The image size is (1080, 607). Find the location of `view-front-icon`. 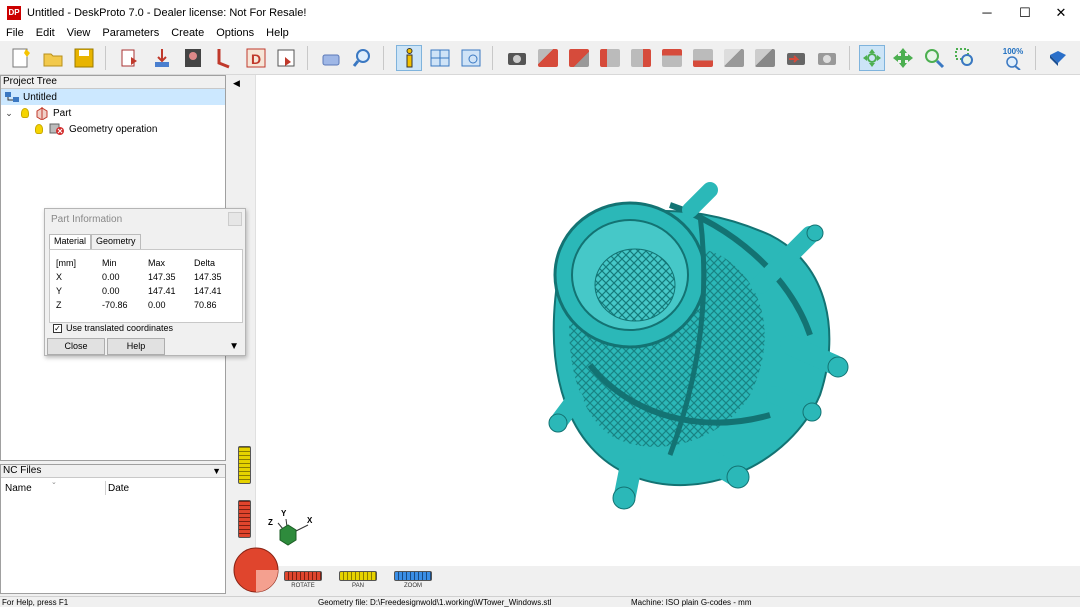

view-front-icon is located at coordinates (548, 58).